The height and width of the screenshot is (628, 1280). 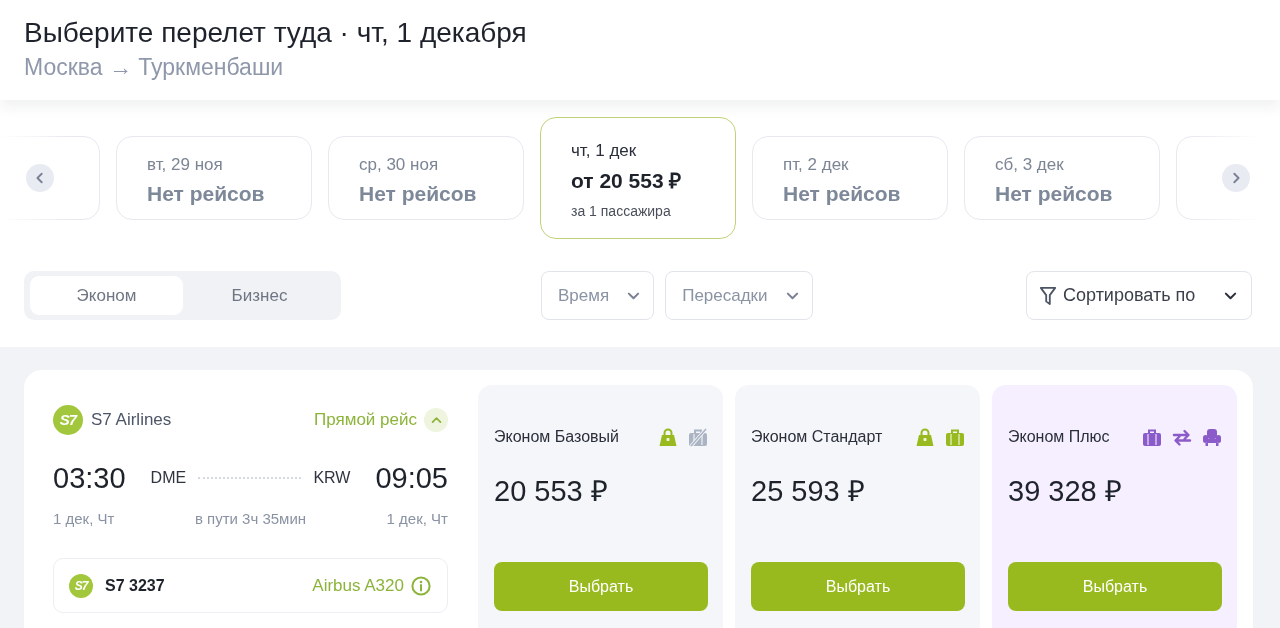 What do you see at coordinates (358, 585) in the screenshot?
I see `aircraft-label: Airbus A320` at bounding box center [358, 585].